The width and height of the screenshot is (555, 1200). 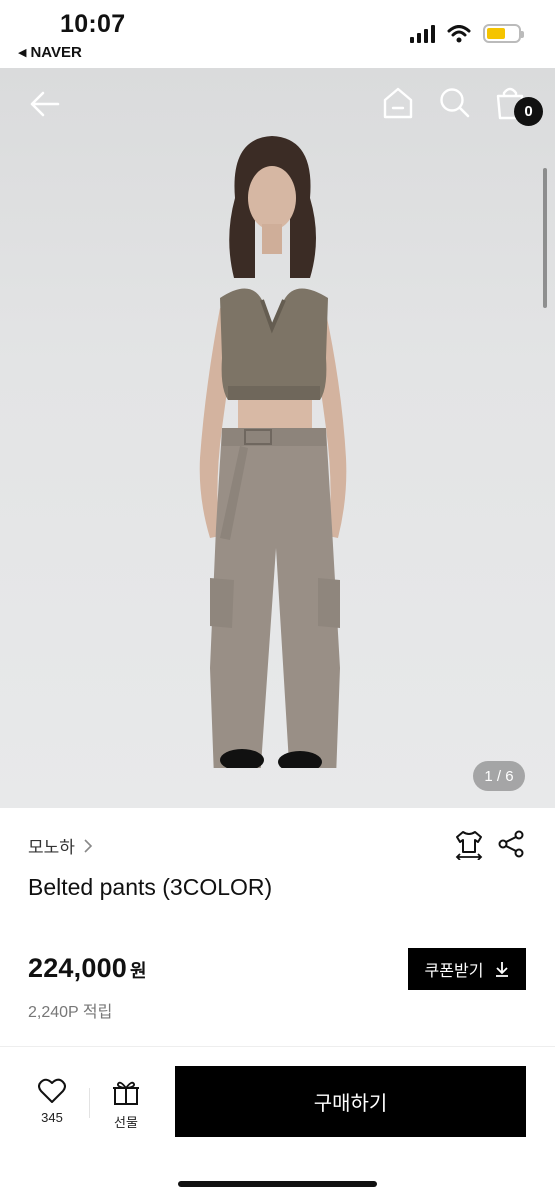 What do you see at coordinates (52, 1090) in the screenshot?
I see `heart-icon` at bounding box center [52, 1090].